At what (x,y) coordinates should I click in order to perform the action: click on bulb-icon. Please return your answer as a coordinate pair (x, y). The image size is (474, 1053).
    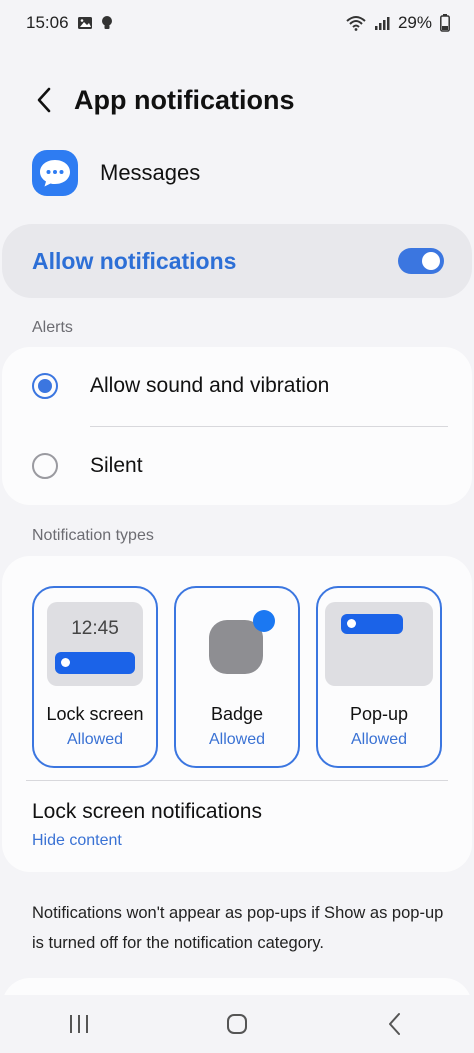
    Looking at the image, I should click on (107, 23).